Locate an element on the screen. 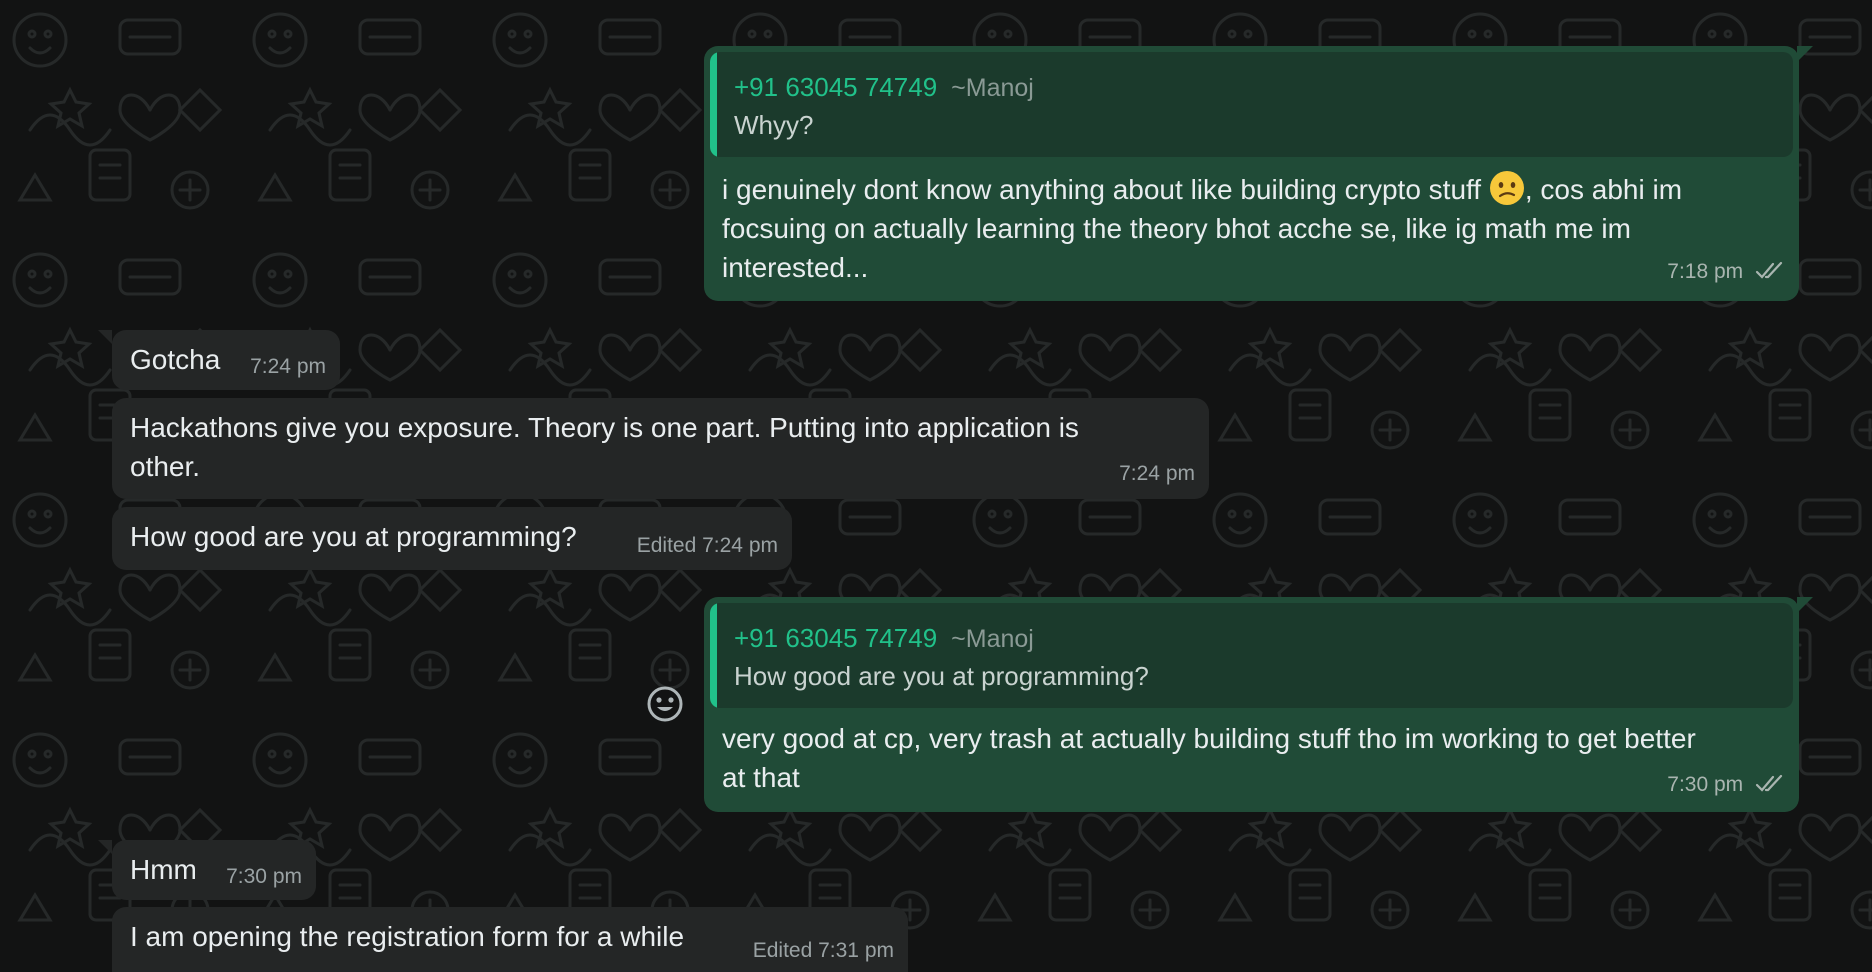  message-text-part: , cos abhi im is located at coordinates (1603, 189).